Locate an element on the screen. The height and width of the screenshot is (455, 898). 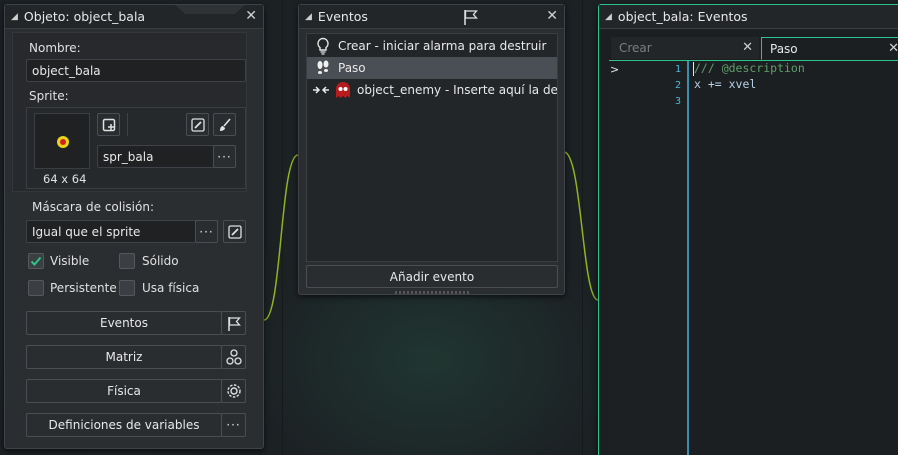
persistent-checkbox is located at coordinates (36, 288).